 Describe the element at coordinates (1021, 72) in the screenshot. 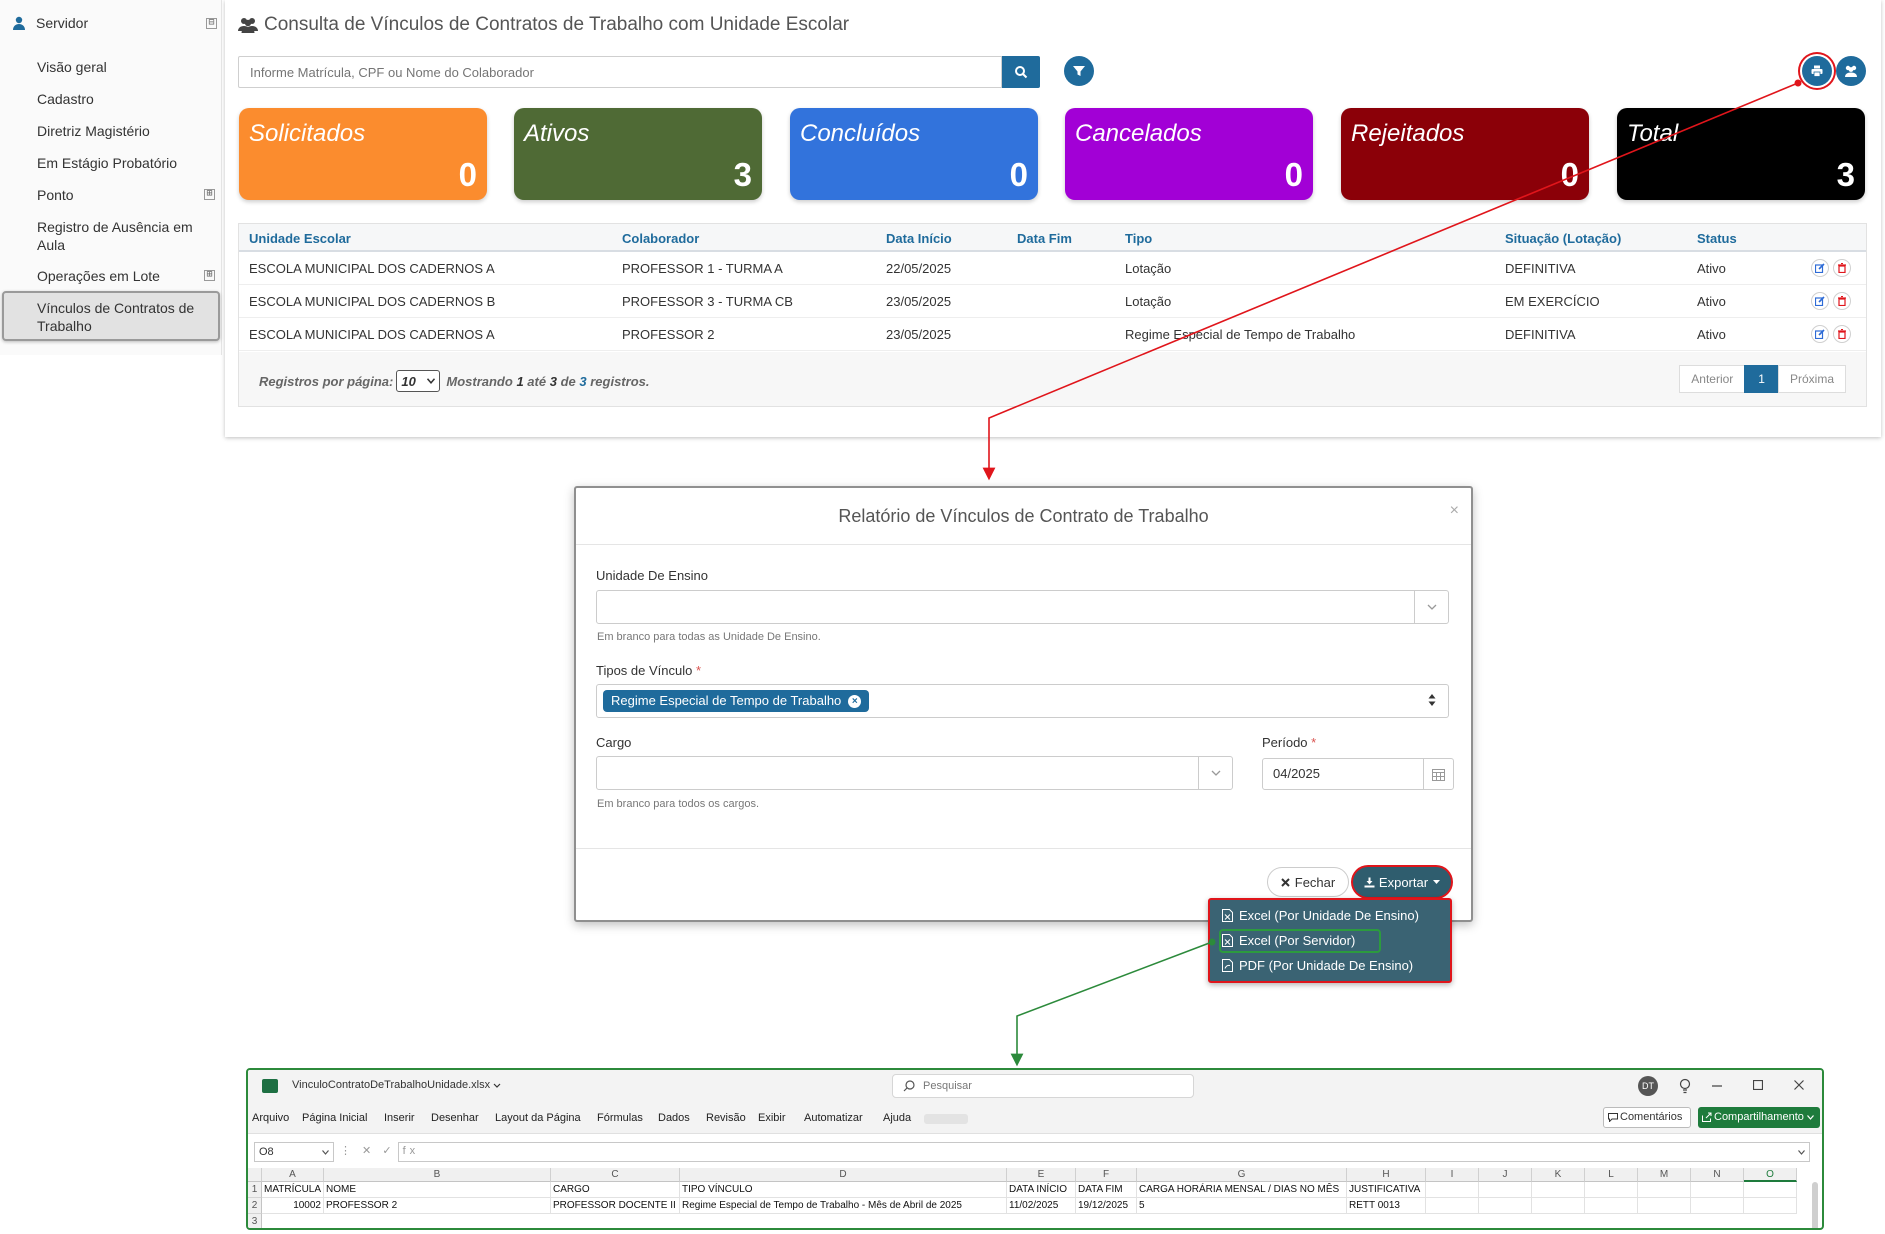

I see `search-button` at that location.